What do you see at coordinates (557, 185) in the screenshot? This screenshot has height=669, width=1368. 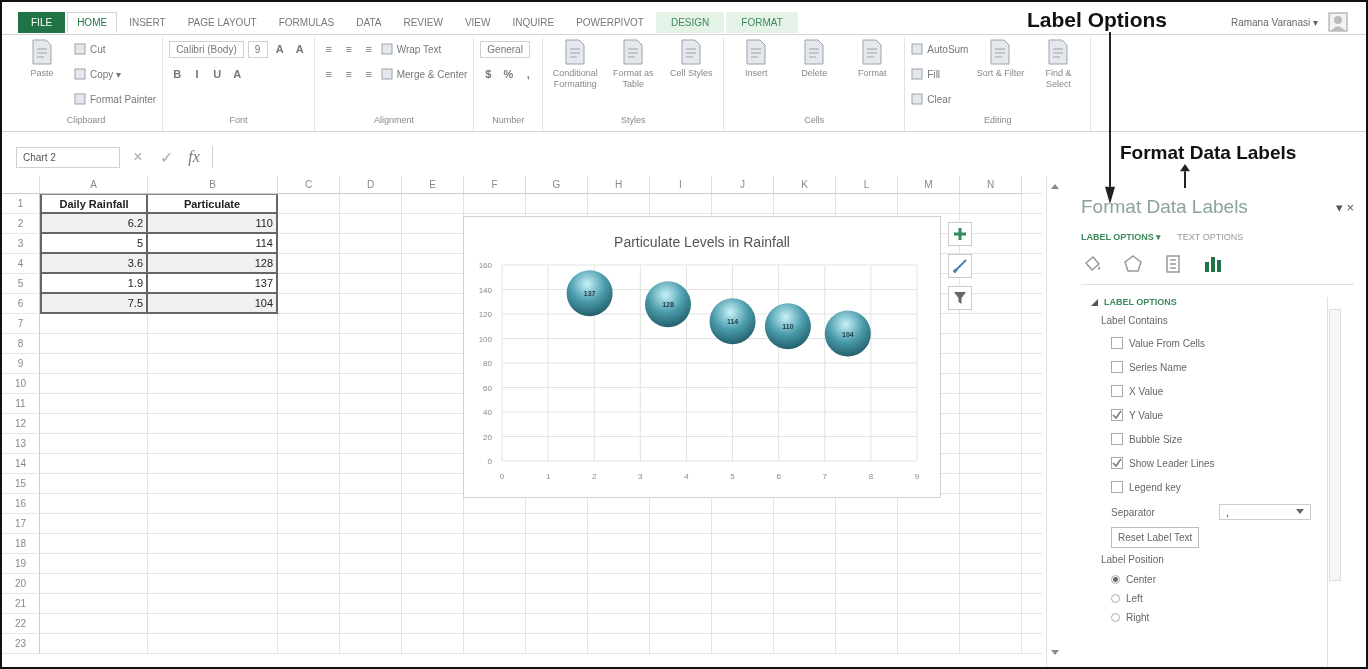 I see `column-header: G` at bounding box center [557, 185].